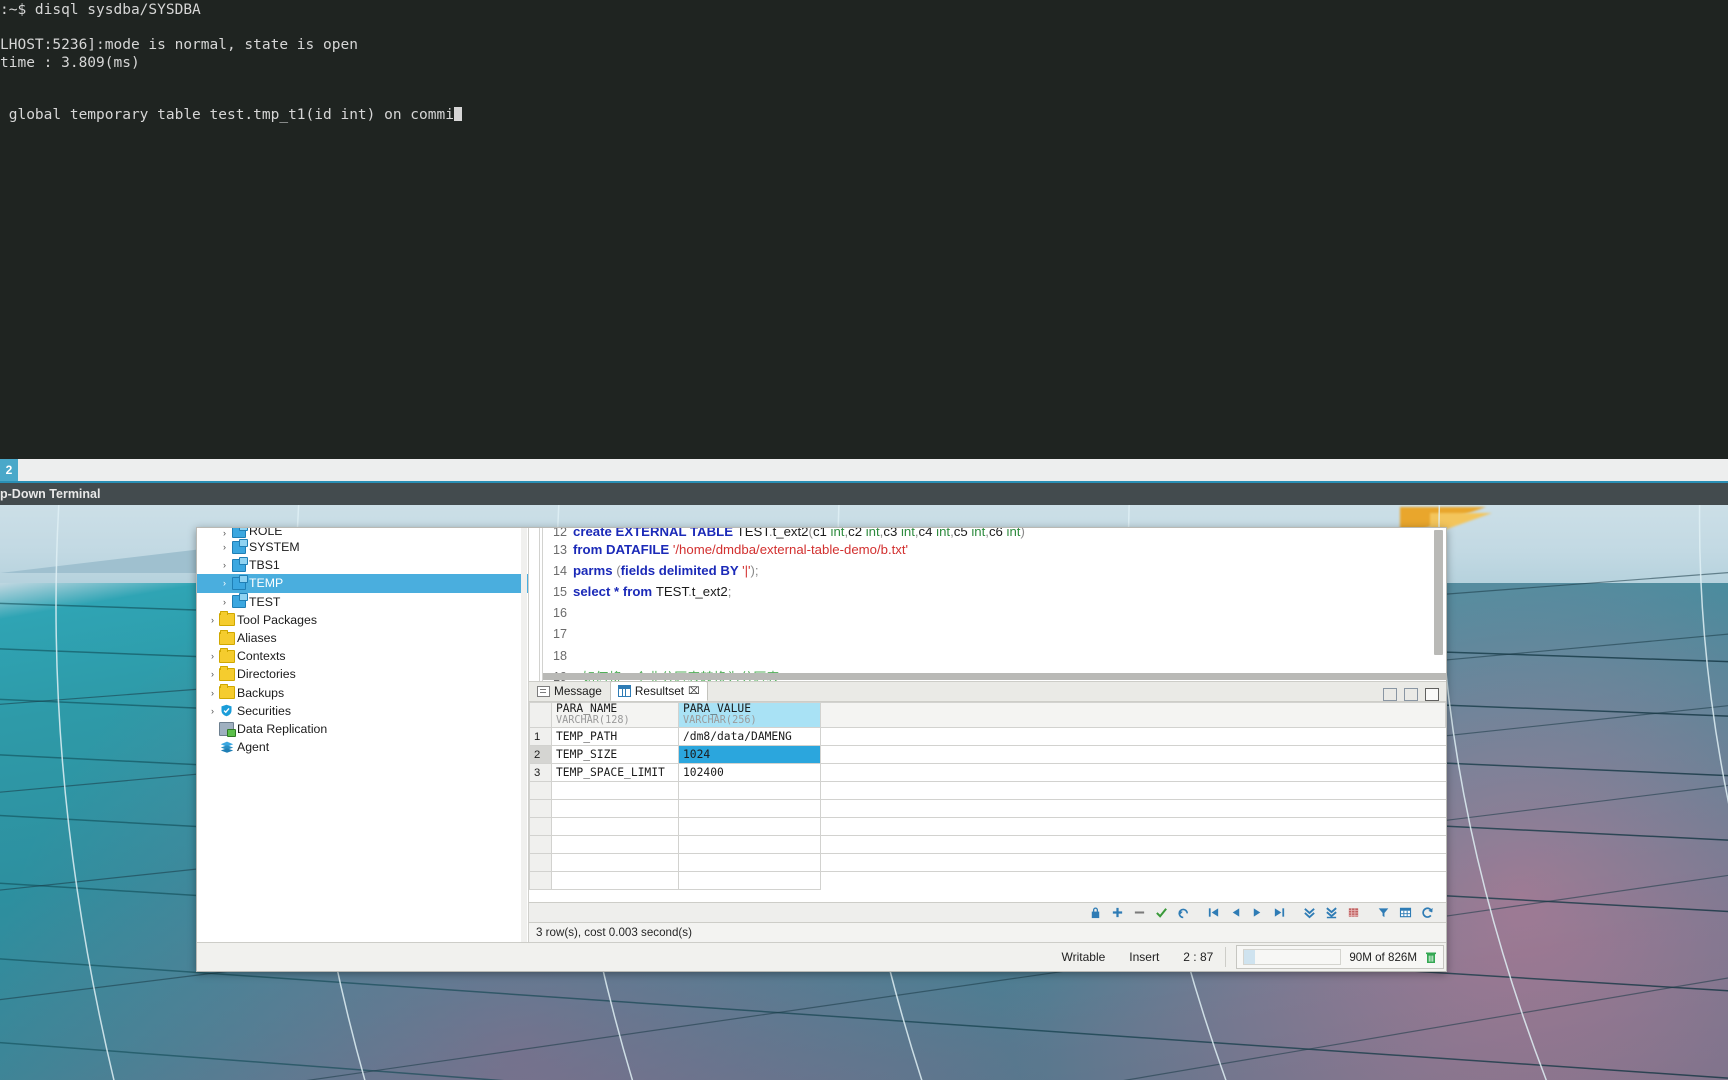  What do you see at coordinates (362, 602) in the screenshot?
I see `tree-item-test: › TEST` at bounding box center [362, 602].